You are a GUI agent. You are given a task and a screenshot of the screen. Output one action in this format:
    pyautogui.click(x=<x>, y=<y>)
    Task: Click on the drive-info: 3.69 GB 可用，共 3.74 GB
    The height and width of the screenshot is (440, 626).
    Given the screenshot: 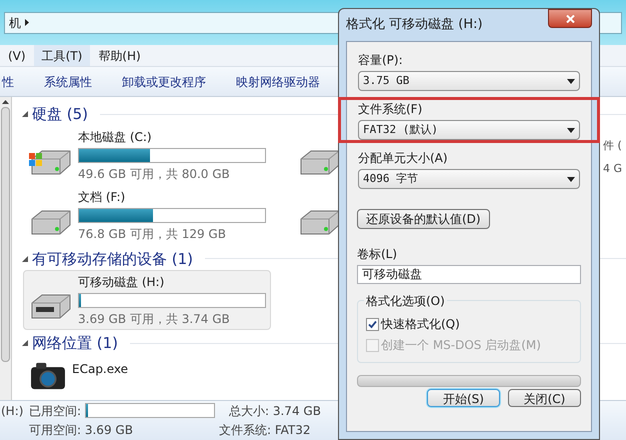 What is the action you would take?
    pyautogui.click(x=154, y=319)
    